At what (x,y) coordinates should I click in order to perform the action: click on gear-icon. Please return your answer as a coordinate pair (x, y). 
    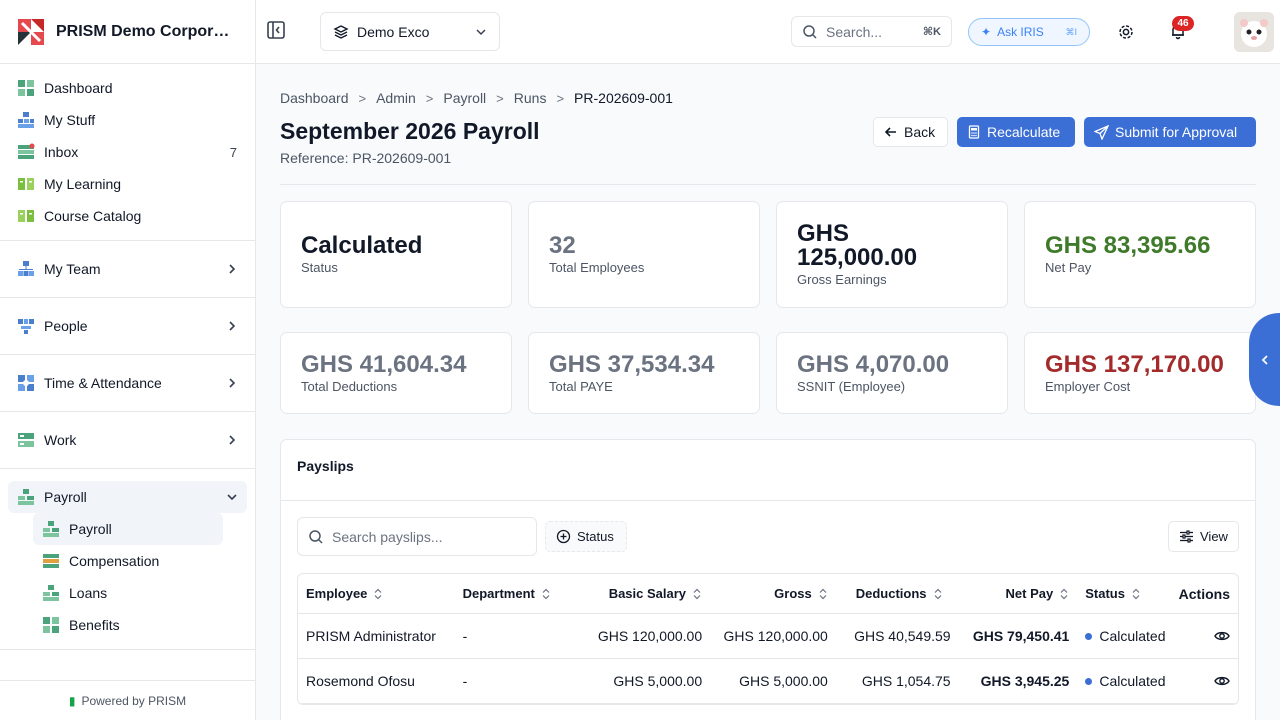
    Looking at the image, I should click on (1126, 32).